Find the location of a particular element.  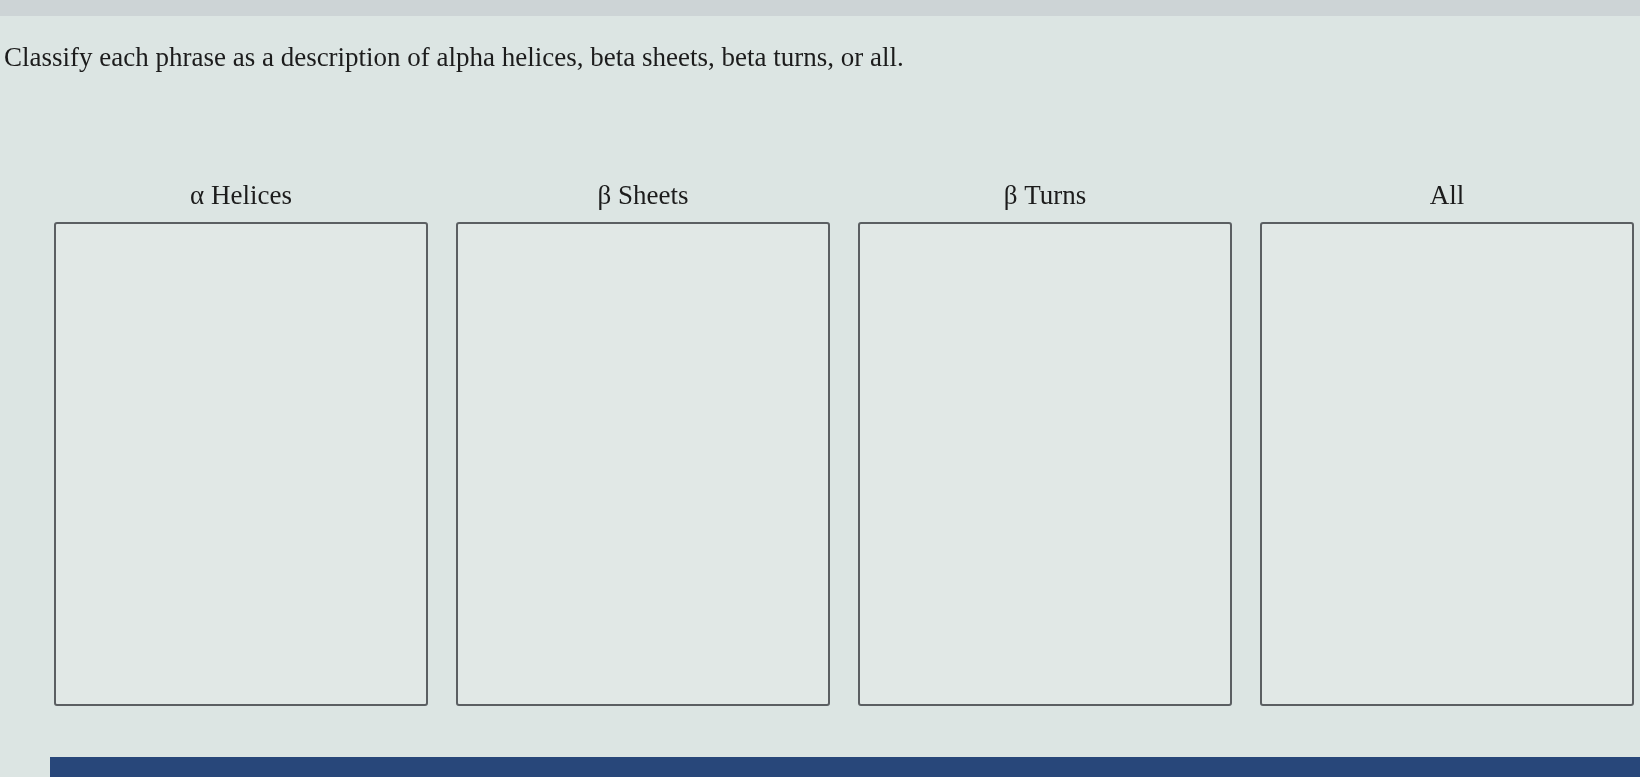

question-prompt: Classify each phrase as a description of alpha helices, beta sheets, beta turns, or all. is located at coordinates (454, 57).